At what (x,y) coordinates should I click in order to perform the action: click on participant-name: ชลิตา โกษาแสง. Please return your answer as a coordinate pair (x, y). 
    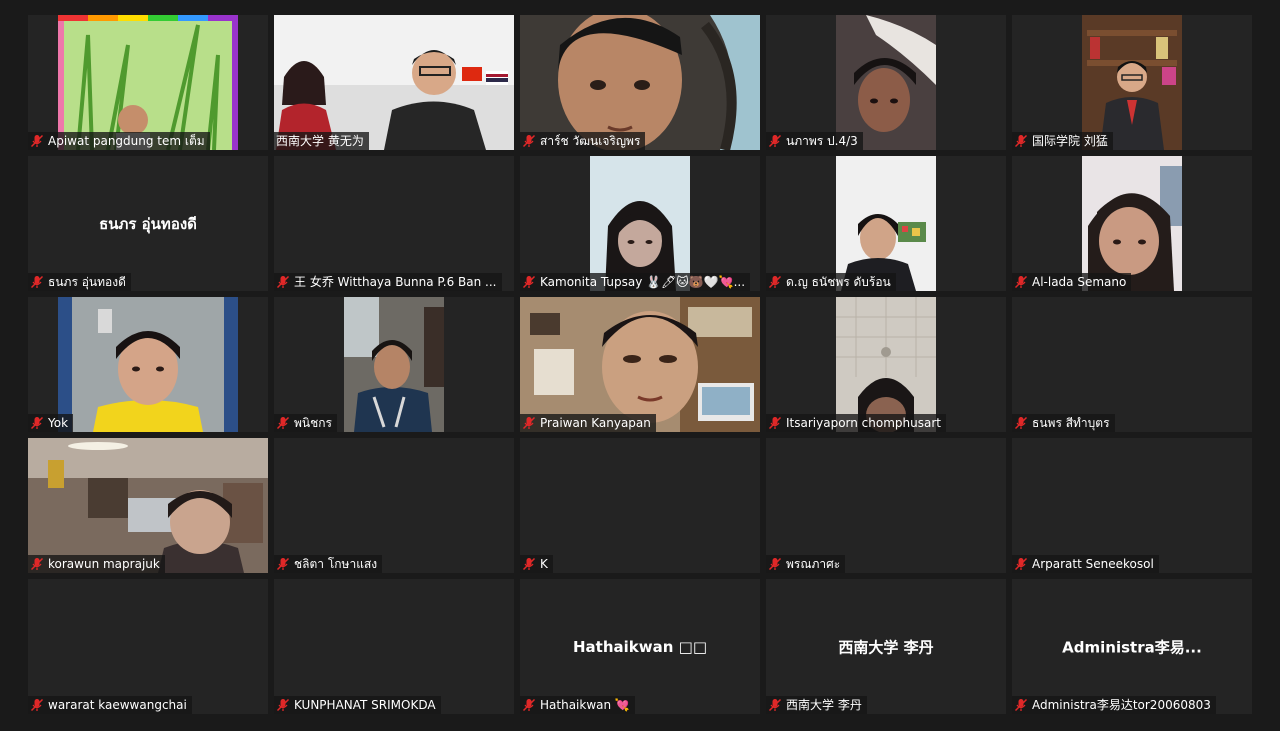
    Looking at the image, I should click on (336, 564).